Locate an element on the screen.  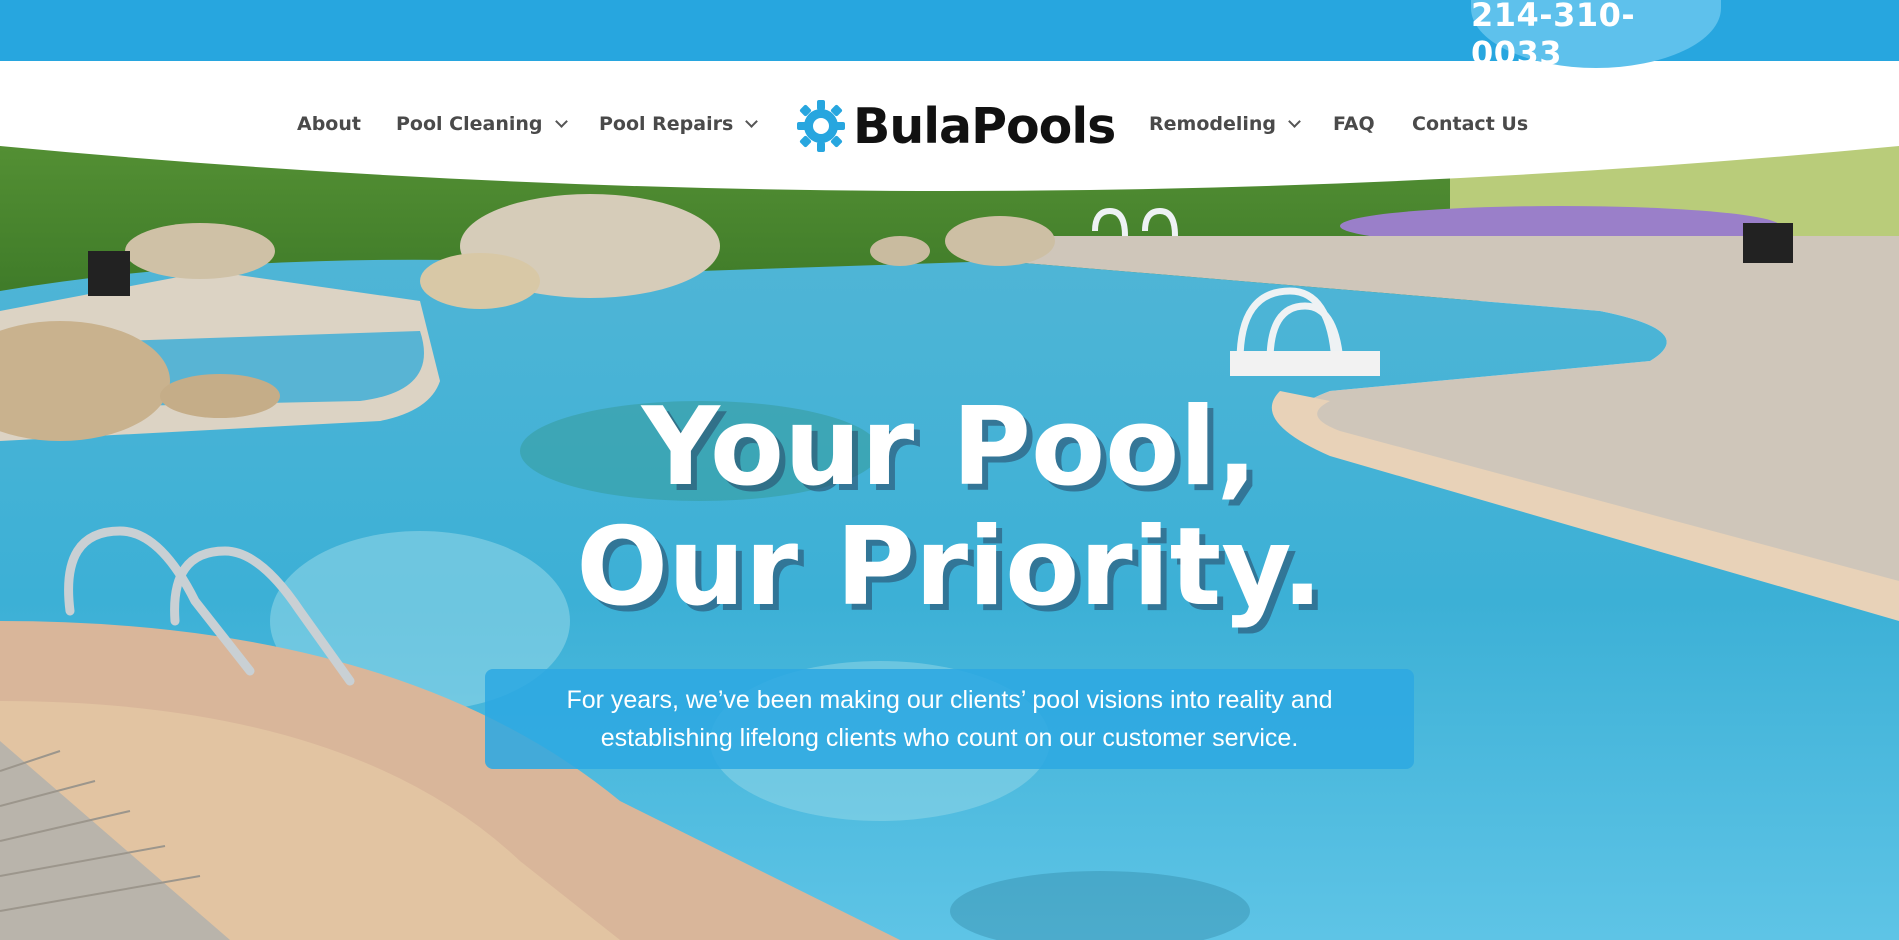
phone-button: 214-310-0033 is located at coordinates (1596, 36).